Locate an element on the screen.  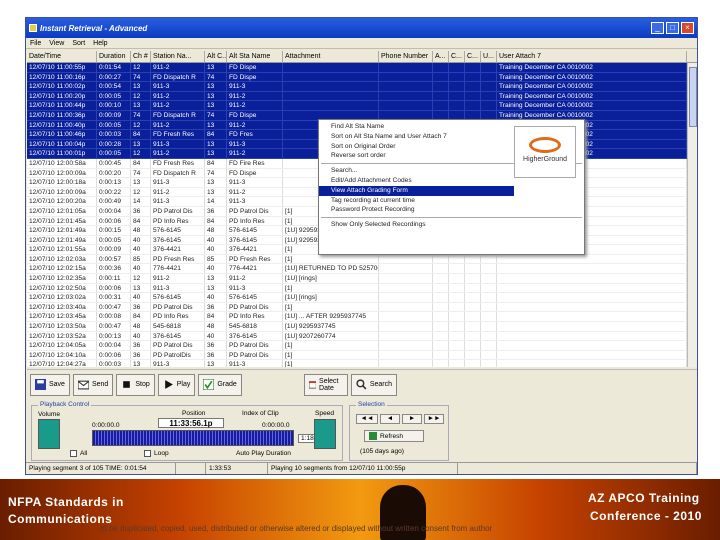
scroll-thumb is located at coordinates (693, 97).